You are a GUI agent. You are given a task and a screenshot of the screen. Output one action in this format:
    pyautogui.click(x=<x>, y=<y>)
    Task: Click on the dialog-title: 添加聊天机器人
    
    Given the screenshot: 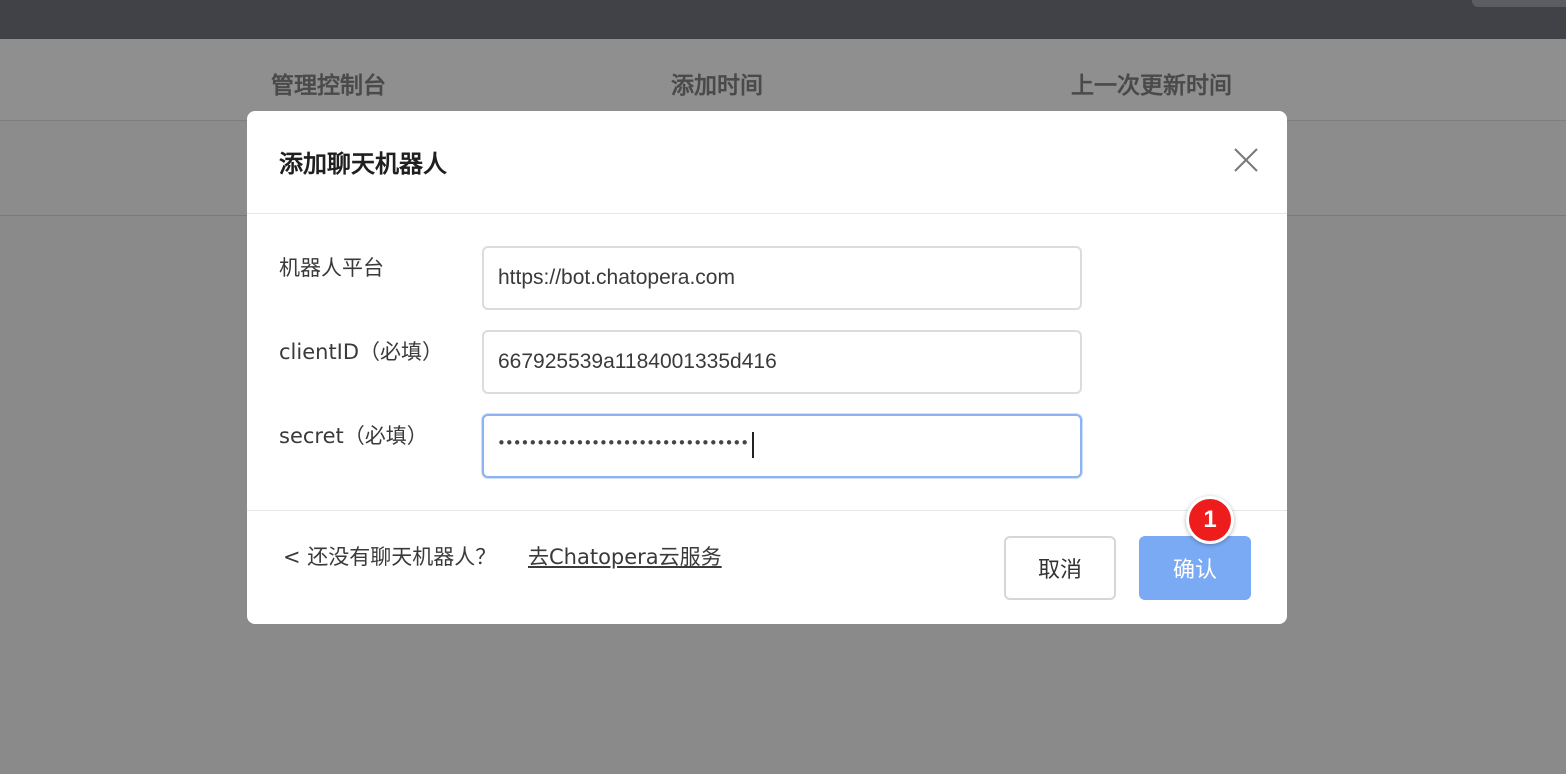 What is the action you would take?
    pyautogui.click(x=363, y=164)
    